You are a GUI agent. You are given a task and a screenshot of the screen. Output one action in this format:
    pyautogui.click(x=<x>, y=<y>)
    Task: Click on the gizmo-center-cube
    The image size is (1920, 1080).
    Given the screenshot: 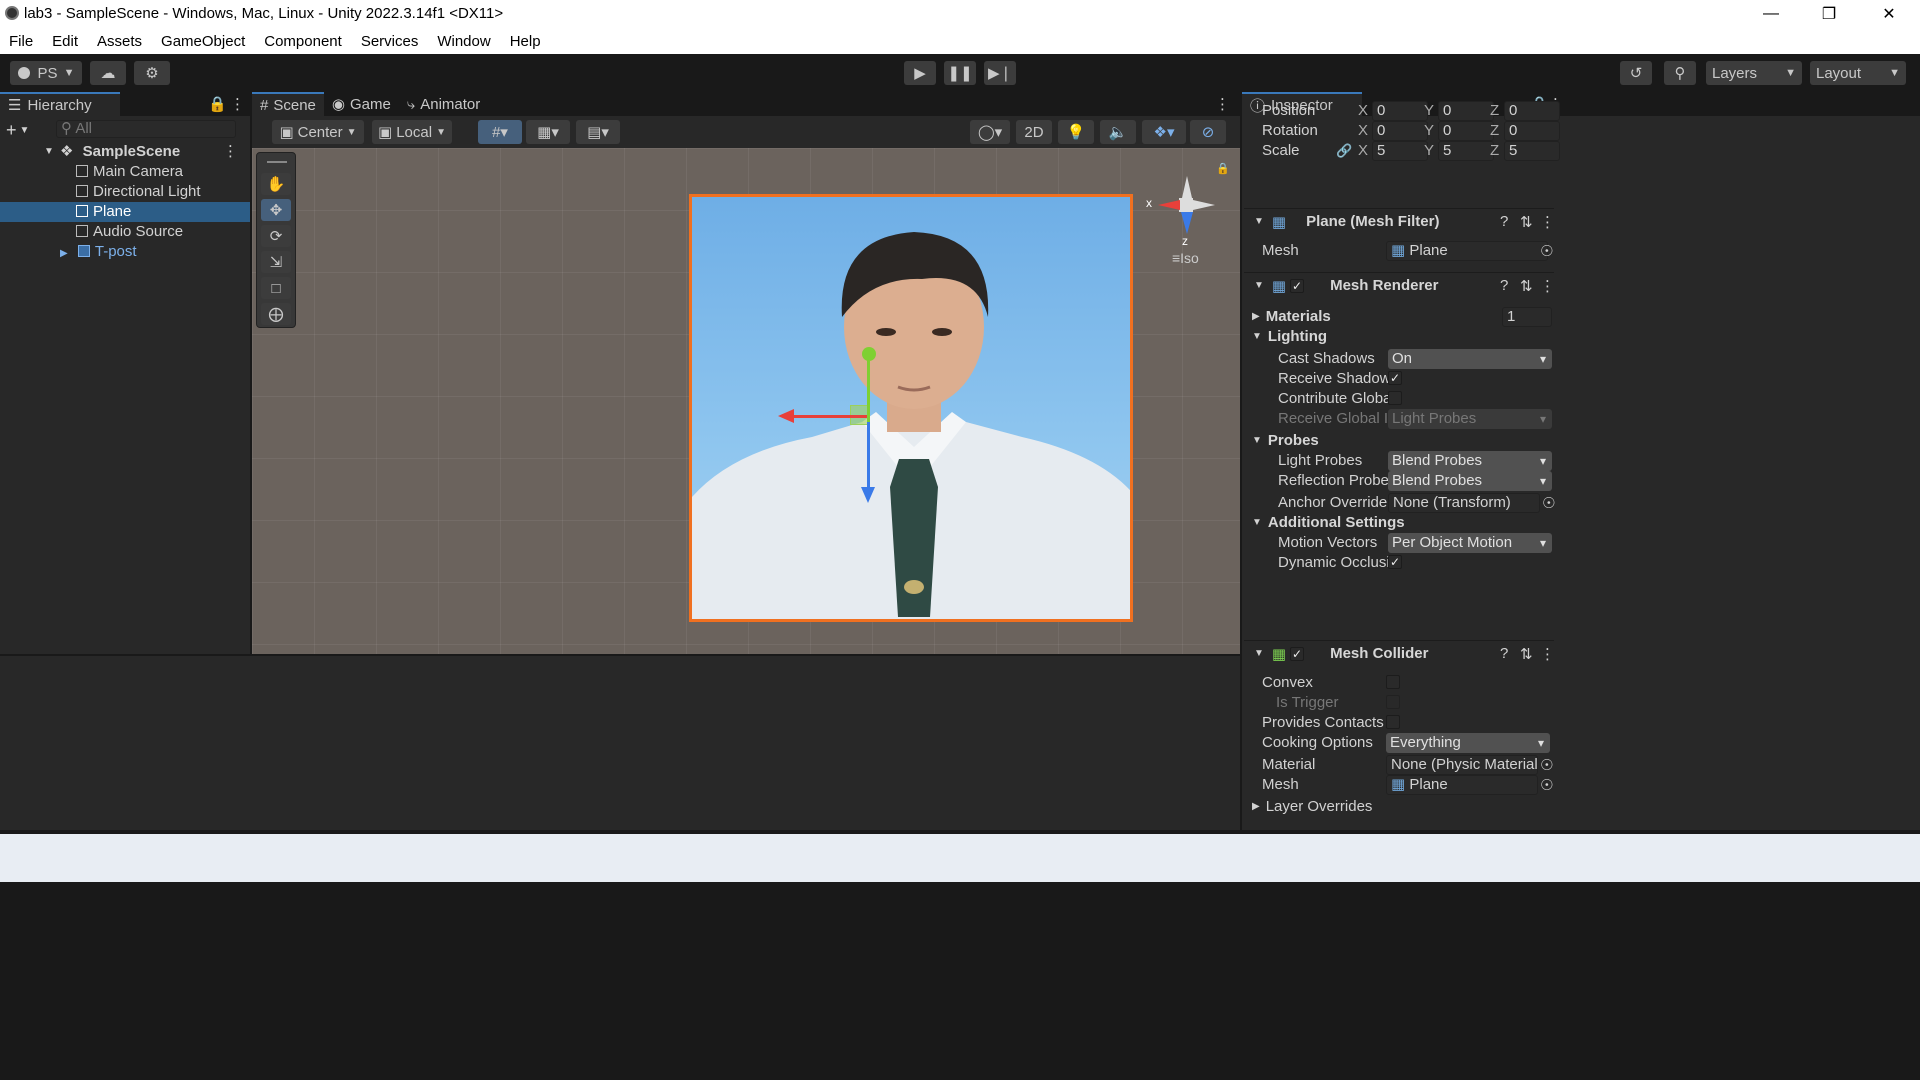 What is the action you would take?
    pyautogui.click(x=1186, y=205)
    